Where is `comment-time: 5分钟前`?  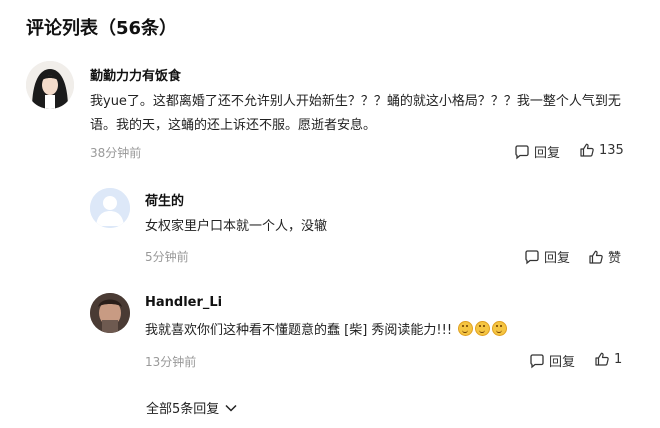
comment-time: 5分钟前 is located at coordinates (167, 257).